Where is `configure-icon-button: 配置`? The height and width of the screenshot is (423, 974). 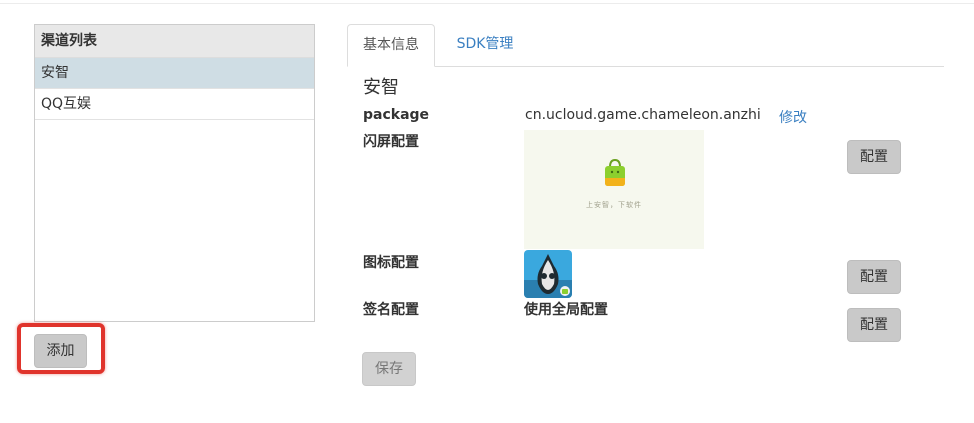 configure-icon-button: 配置 is located at coordinates (874, 277).